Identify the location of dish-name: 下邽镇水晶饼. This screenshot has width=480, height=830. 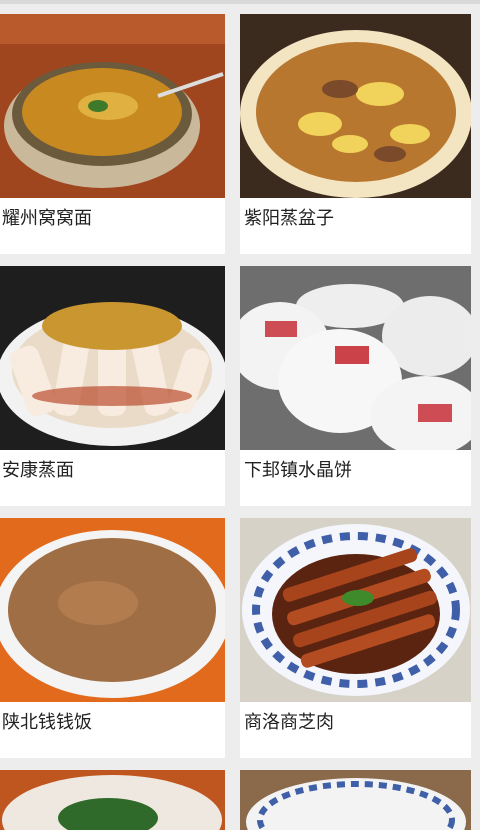
(298, 470).